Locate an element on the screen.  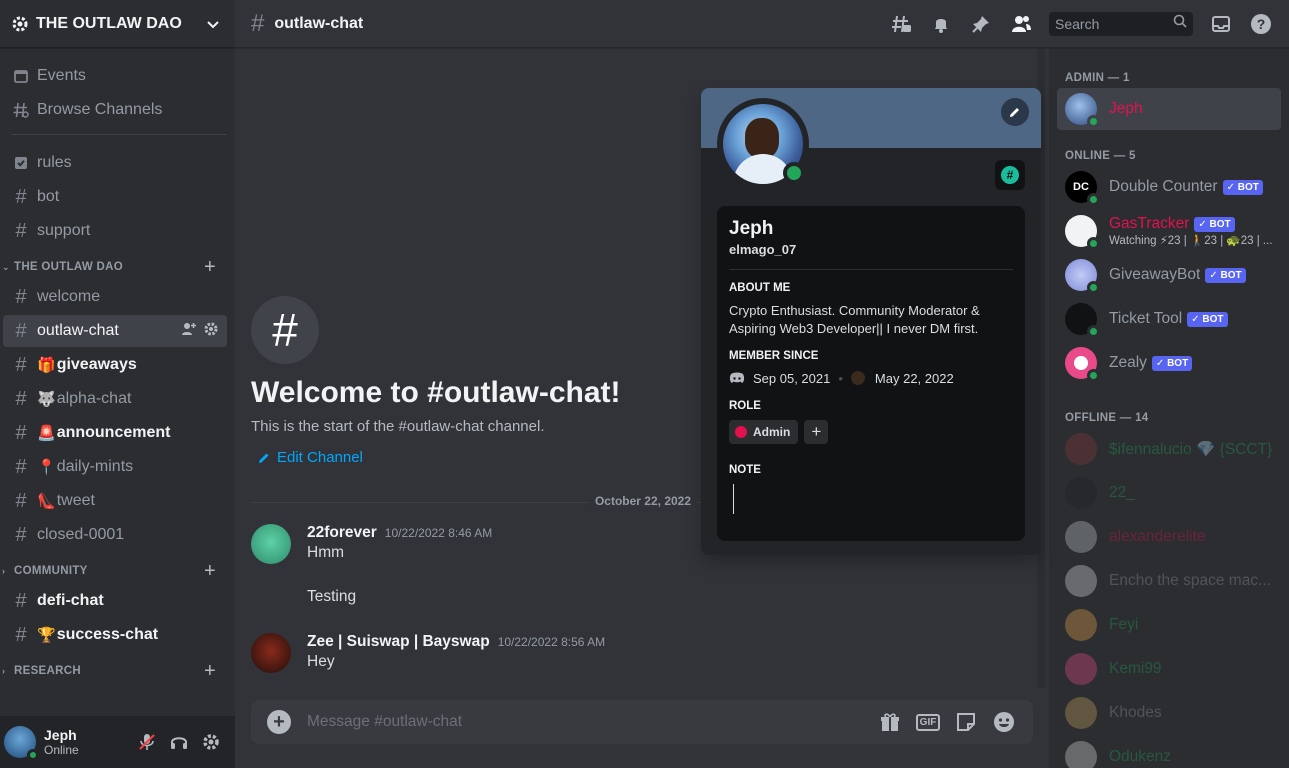
channel-closed-0001: # closed-0001 is located at coordinates (115, 535).